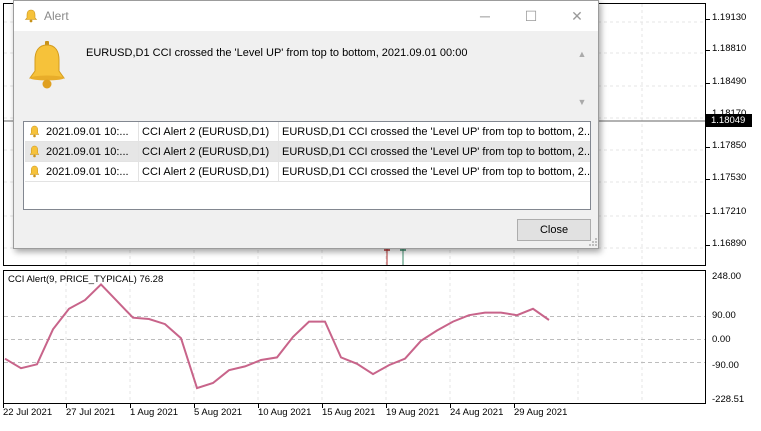 This screenshot has height=431, width=761. What do you see at coordinates (285, 412) in the screenshot?
I see `date-label: 10 Aug 2021` at bounding box center [285, 412].